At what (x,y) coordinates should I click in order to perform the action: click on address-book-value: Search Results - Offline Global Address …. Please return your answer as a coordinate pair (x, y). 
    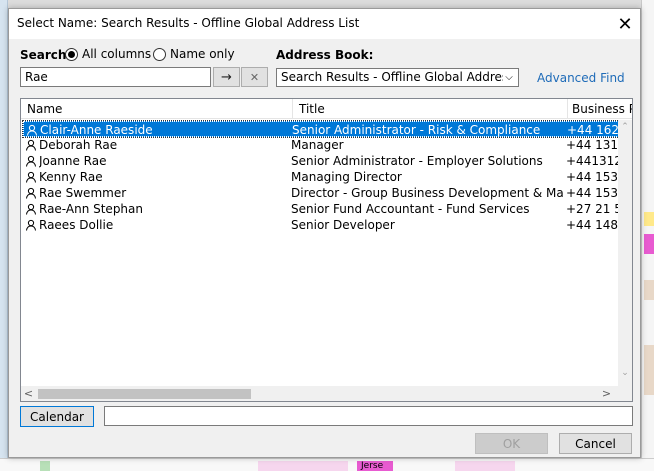
    Looking at the image, I should click on (400, 77).